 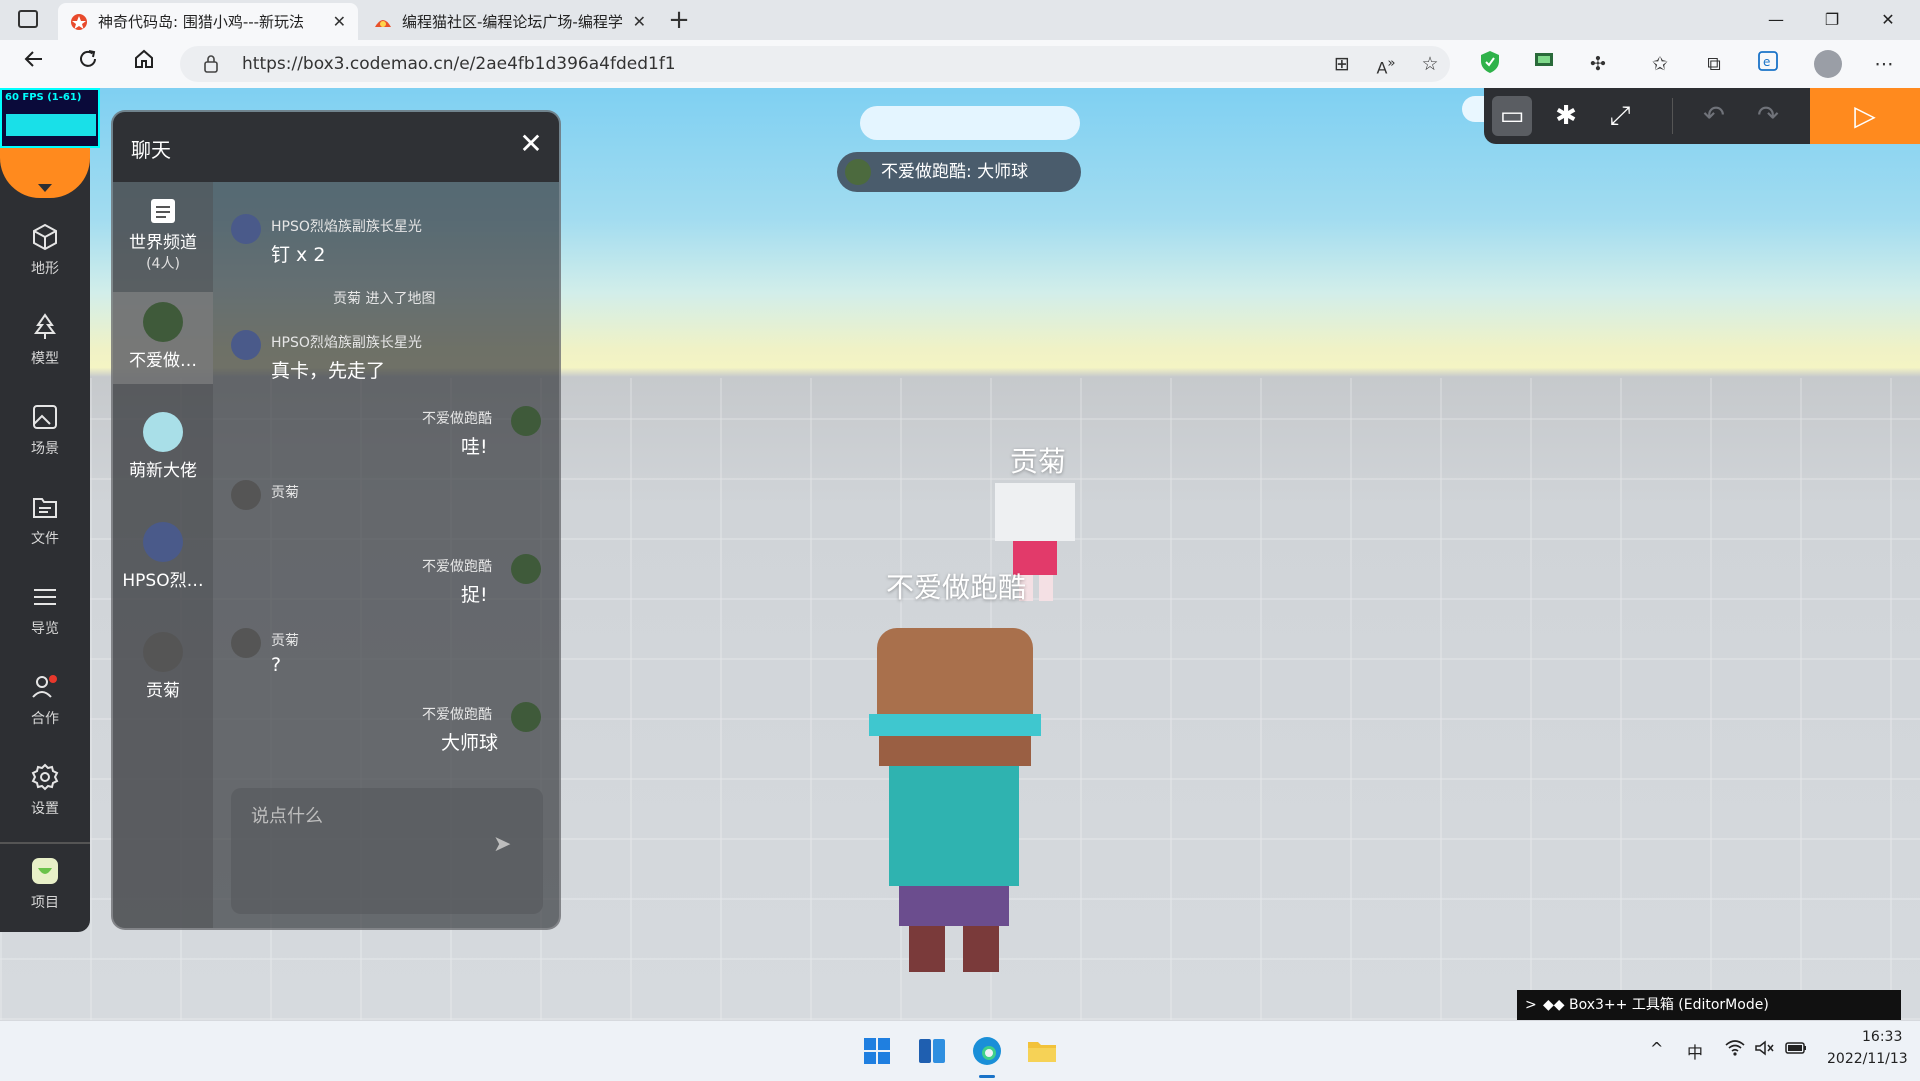 I want to click on svg-text: e, so click(x=1766, y=62).